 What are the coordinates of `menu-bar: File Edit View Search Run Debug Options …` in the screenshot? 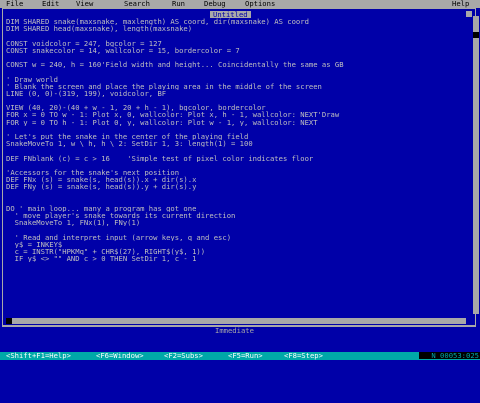 It's located at (240, 4).